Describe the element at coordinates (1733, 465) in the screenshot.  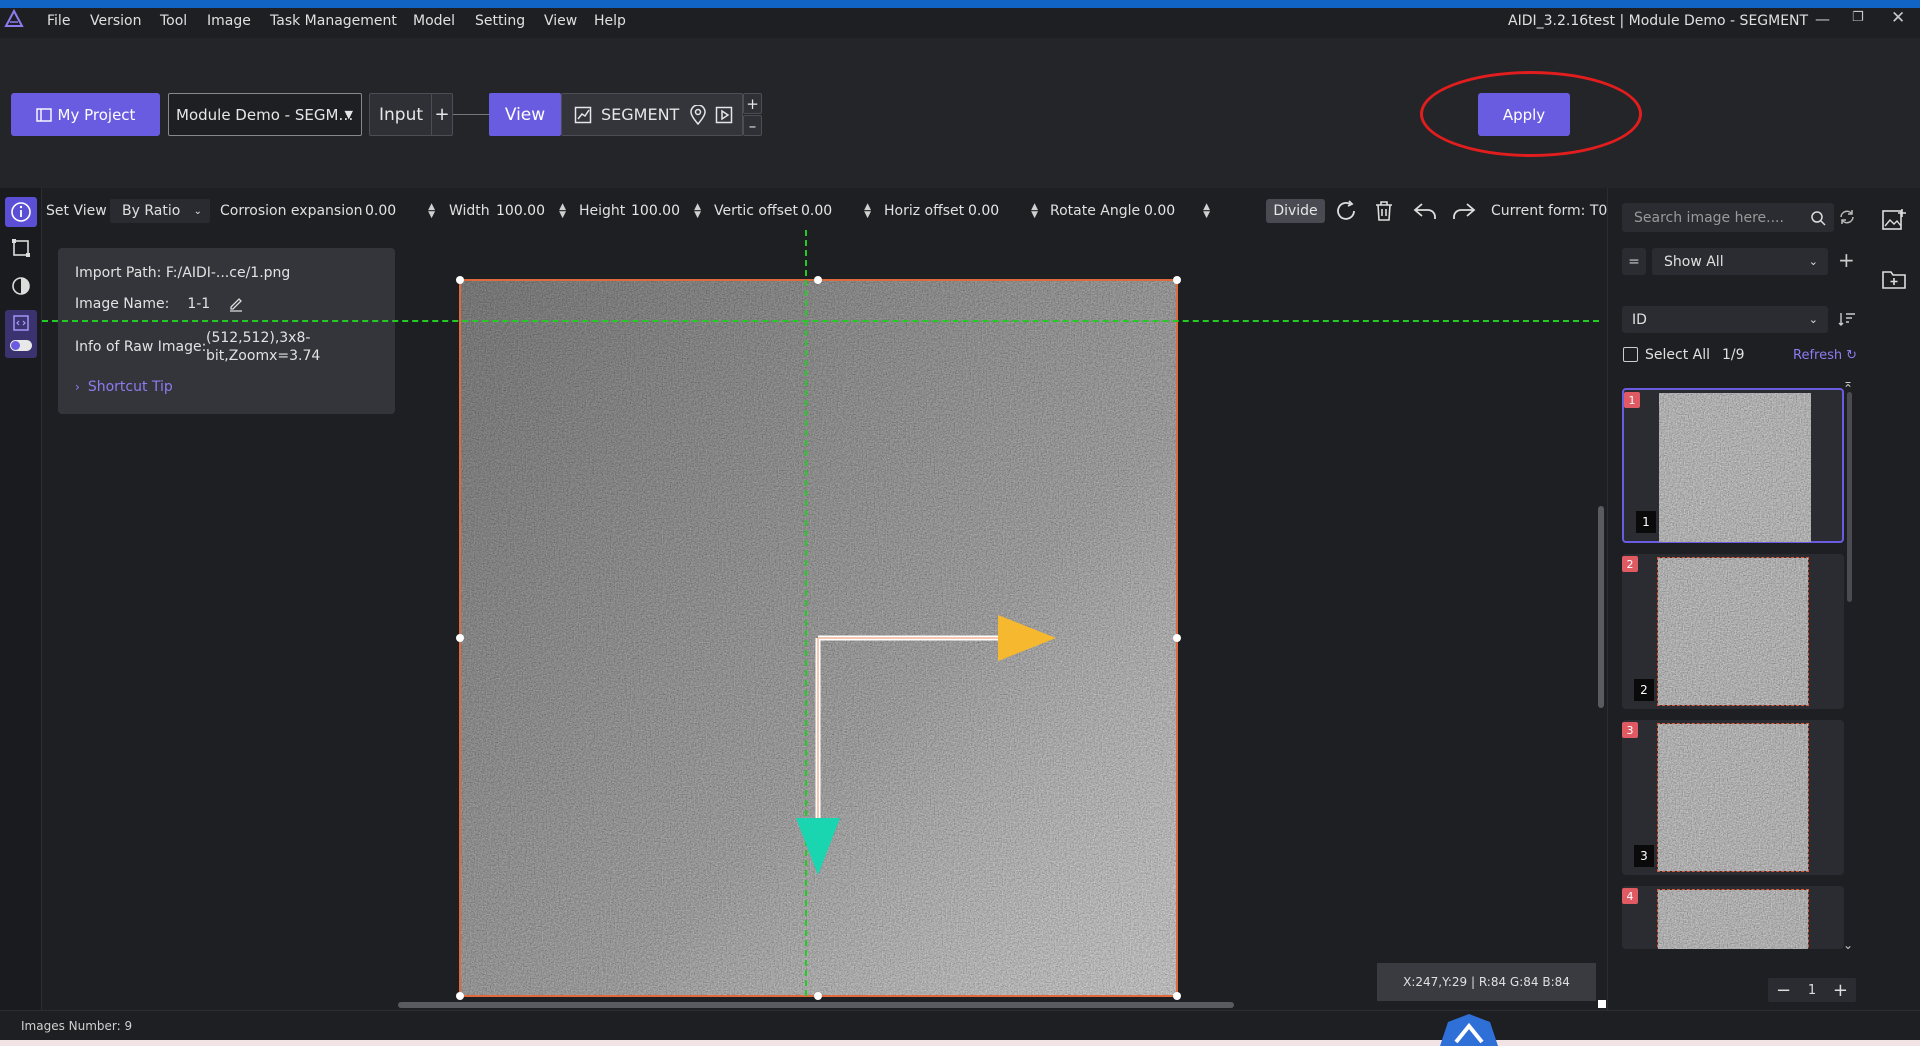
I see `thumbnail-card: 1 1` at that location.